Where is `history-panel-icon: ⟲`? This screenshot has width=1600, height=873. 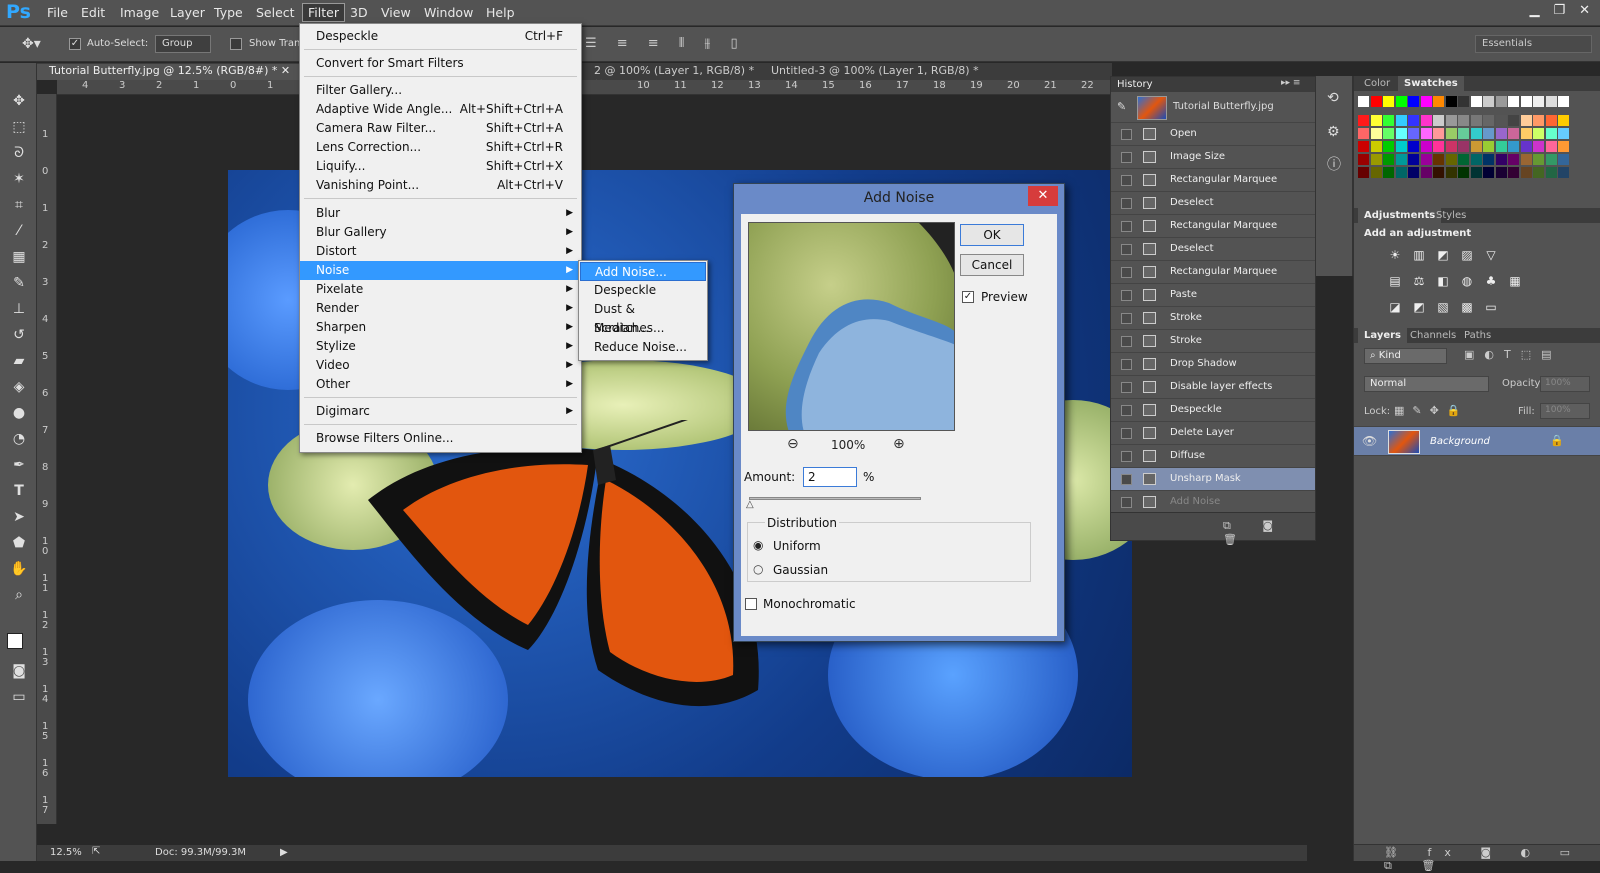 history-panel-icon: ⟲ is located at coordinates (1333, 98).